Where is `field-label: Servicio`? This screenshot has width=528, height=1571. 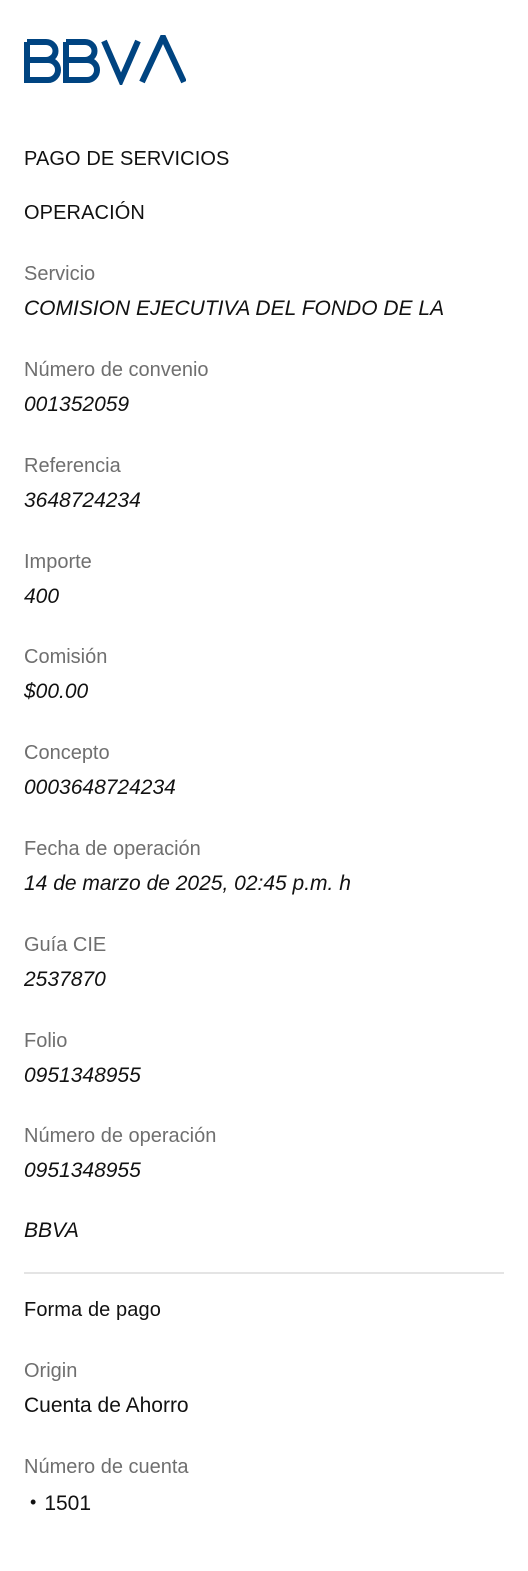
field-label: Servicio is located at coordinates (60, 274).